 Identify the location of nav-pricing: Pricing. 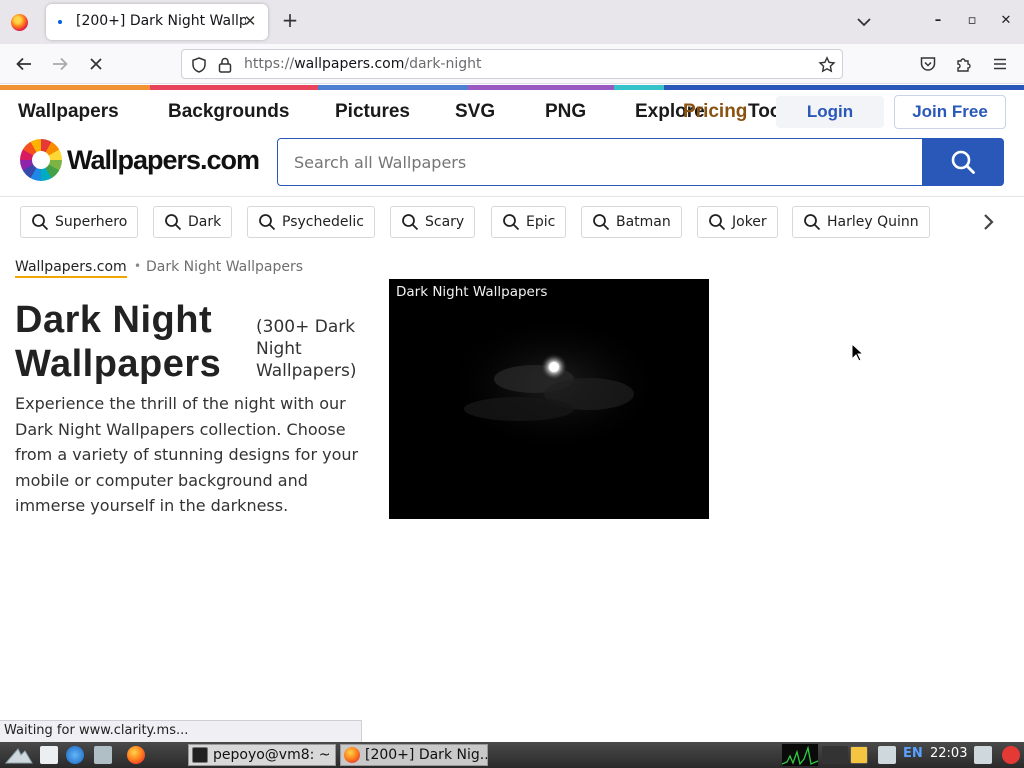
(715, 112).